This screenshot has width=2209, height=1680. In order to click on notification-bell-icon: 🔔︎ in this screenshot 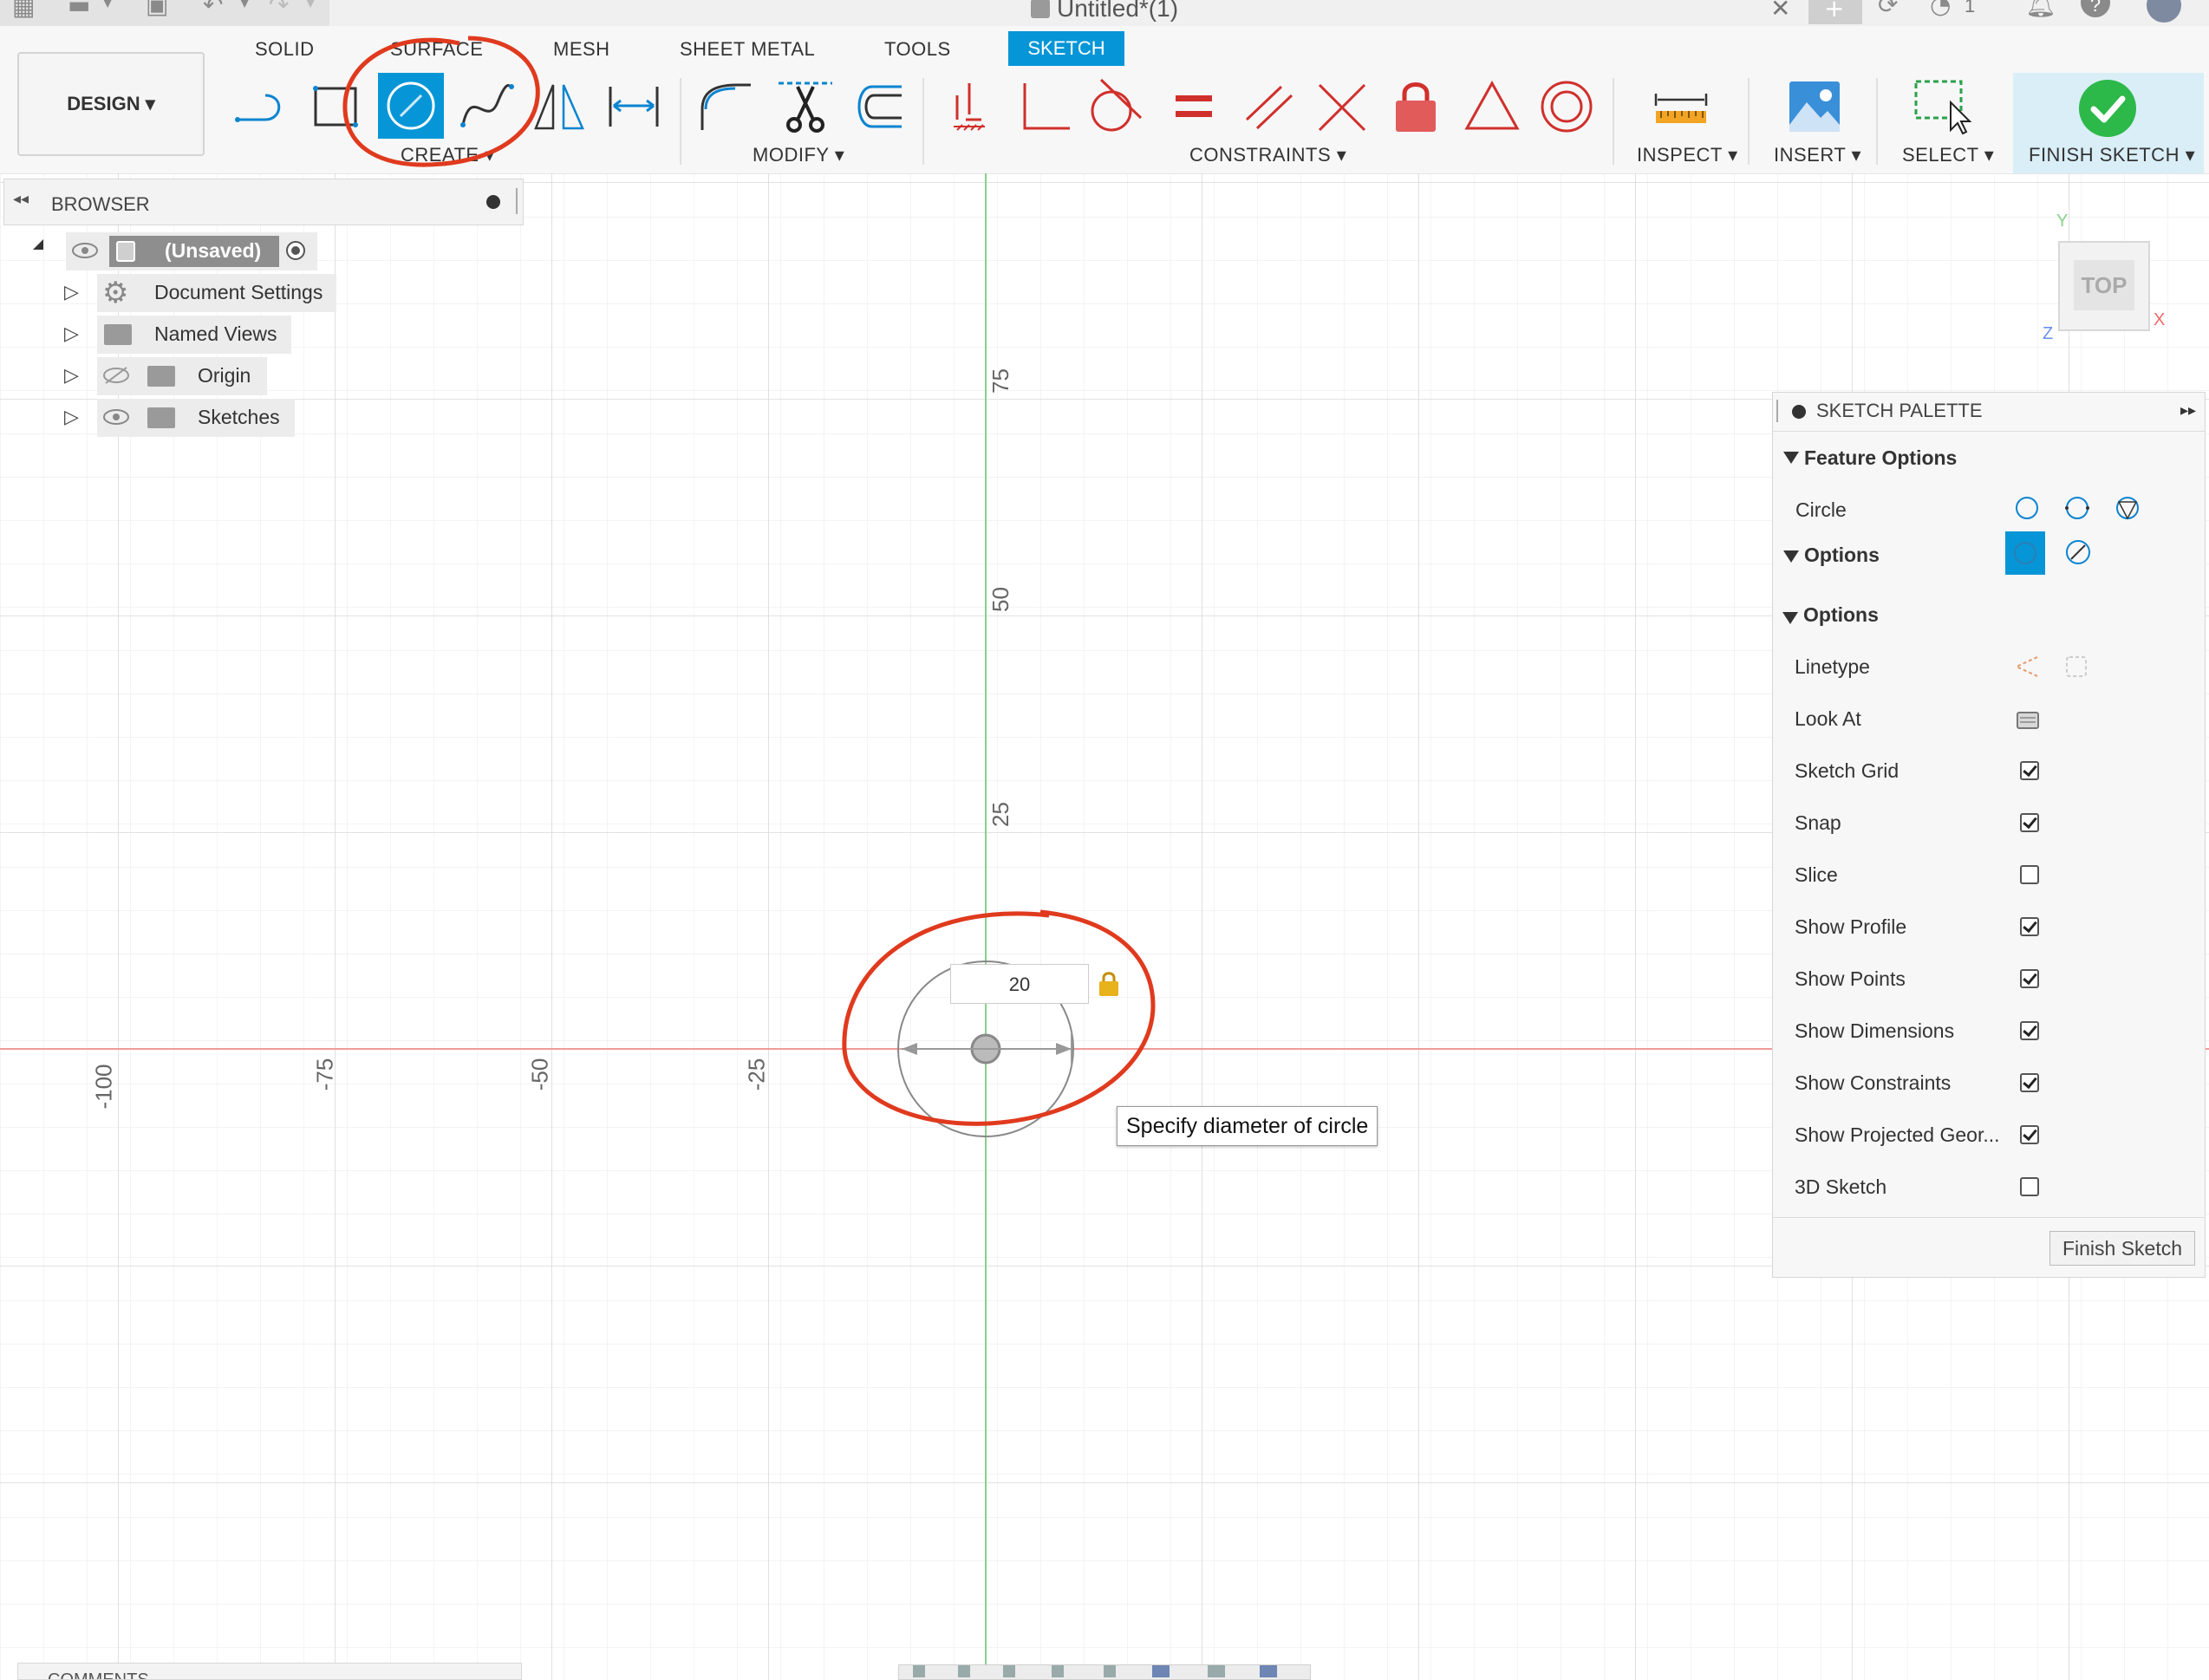, I will do `click(2041, 8)`.